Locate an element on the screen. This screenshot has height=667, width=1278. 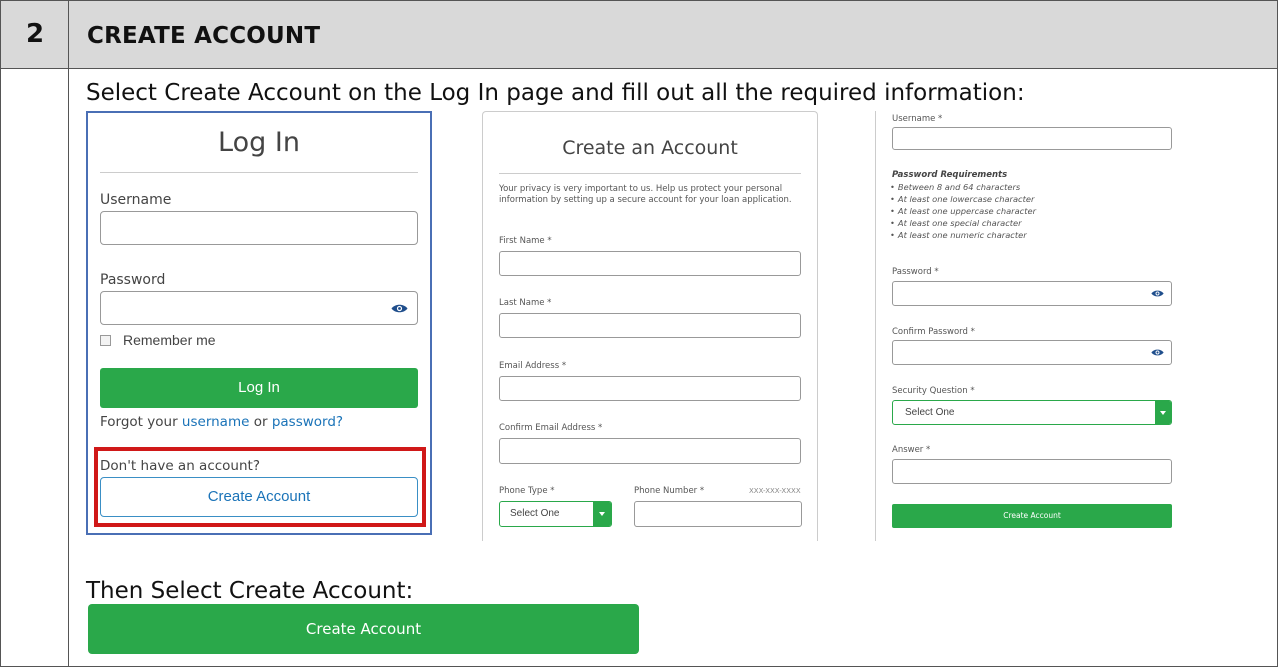
password-label-small: Password * is located at coordinates (915, 272).